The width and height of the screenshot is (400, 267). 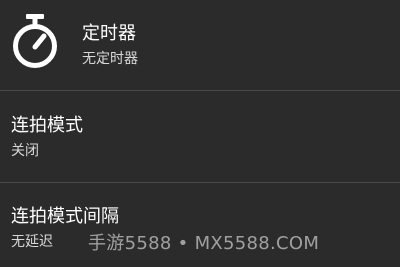 I want to click on setting-value: 无定时器, so click(x=110, y=59).